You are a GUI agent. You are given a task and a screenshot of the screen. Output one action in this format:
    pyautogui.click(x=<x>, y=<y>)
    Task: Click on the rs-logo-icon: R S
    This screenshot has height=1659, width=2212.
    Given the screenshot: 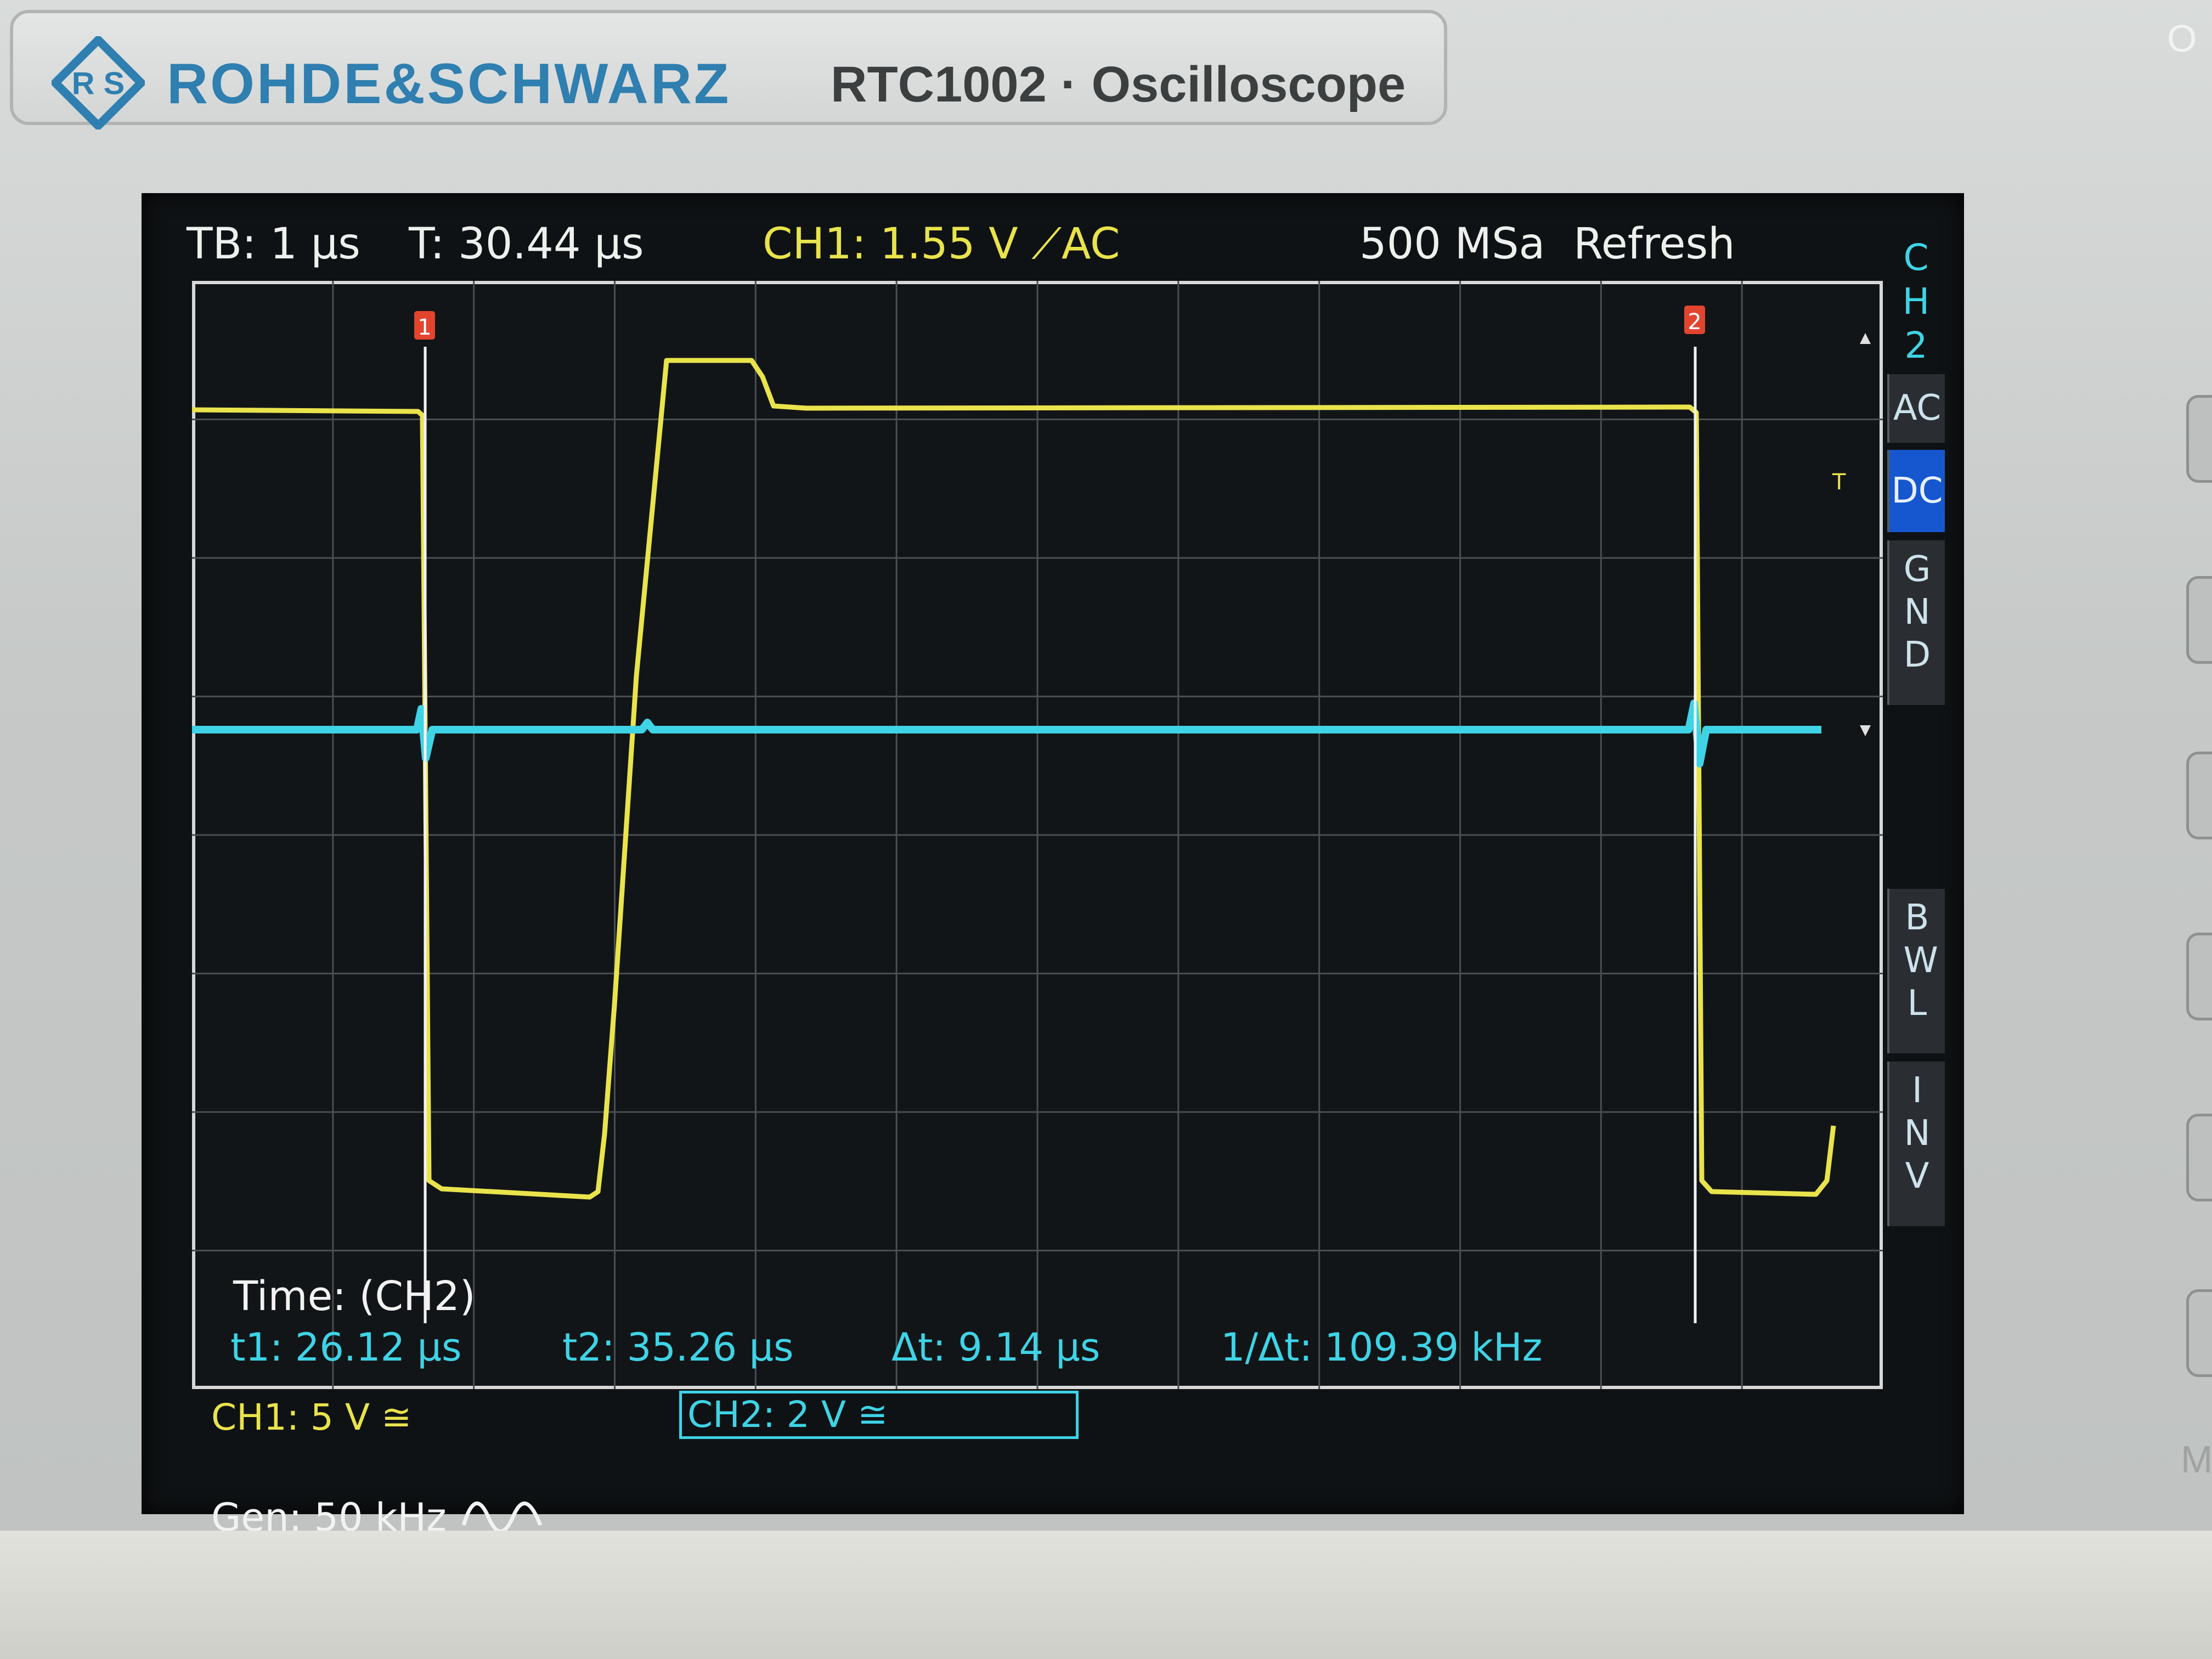 What is the action you would take?
    pyautogui.click(x=99, y=82)
    